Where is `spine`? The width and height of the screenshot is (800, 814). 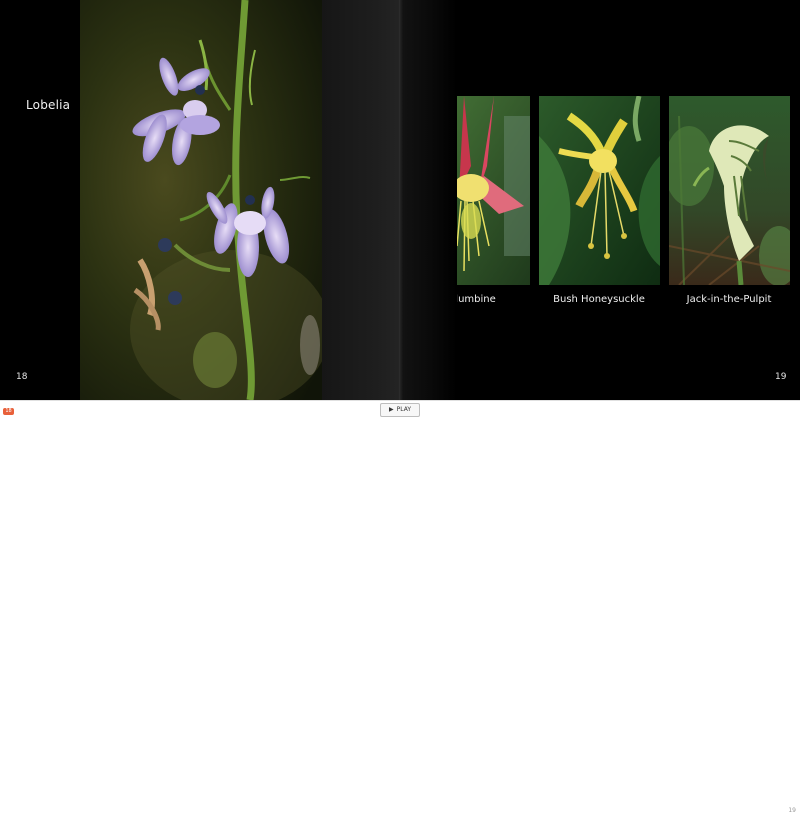 spine is located at coordinates (399, 200).